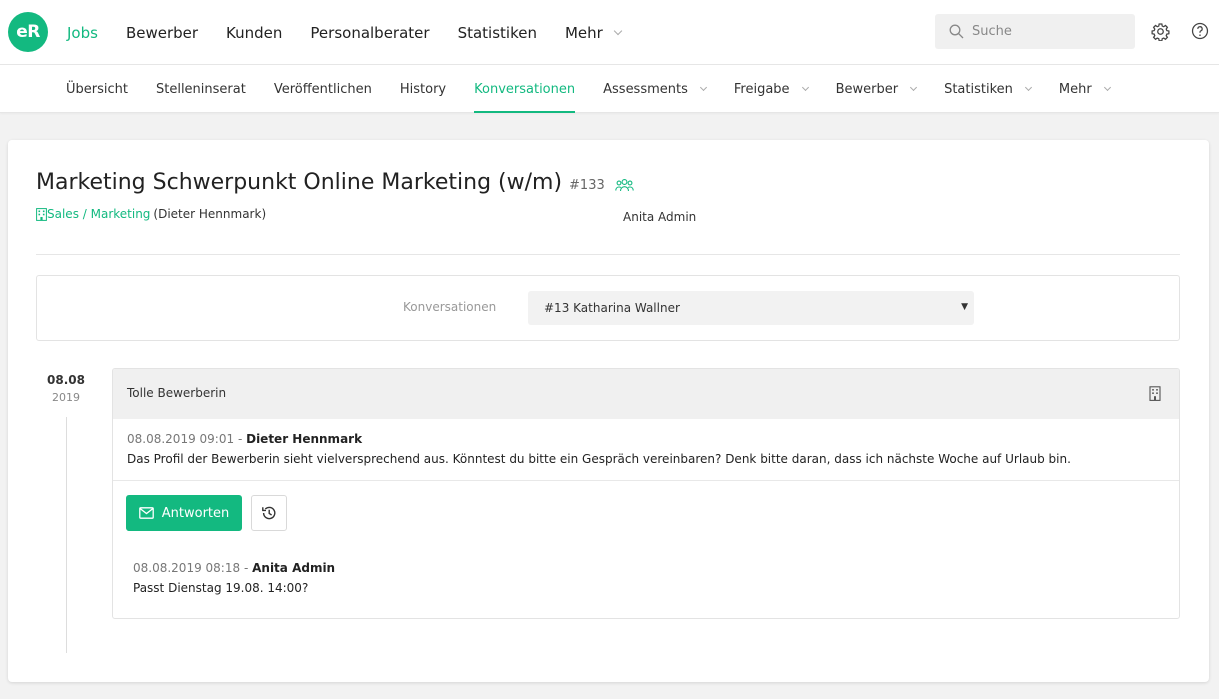 Image resolution: width=1219 pixels, height=699 pixels. I want to click on tab-history: History, so click(423, 89).